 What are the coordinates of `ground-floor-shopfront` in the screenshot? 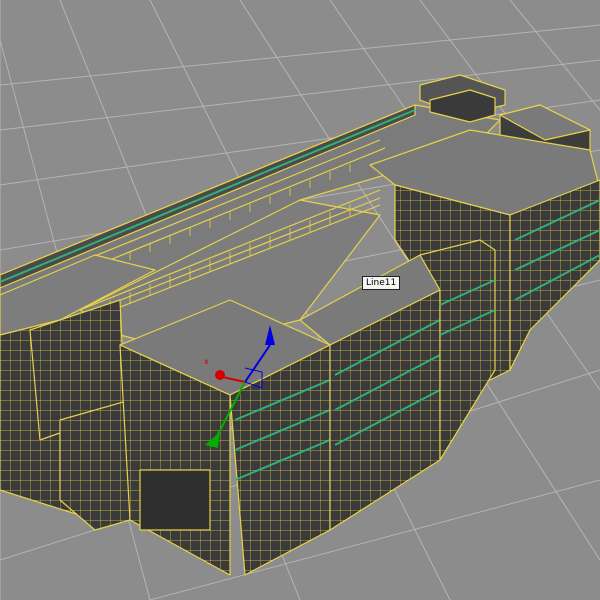 It's located at (175, 500).